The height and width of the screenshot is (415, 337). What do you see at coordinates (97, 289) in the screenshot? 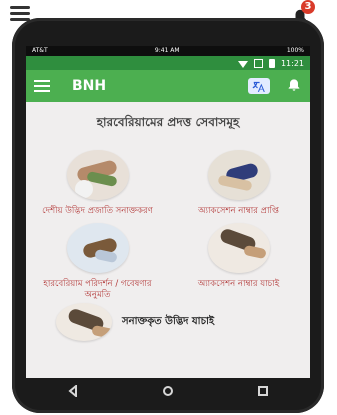
I see `service-label: হারবেরিয়াম পরিদর্শন / গবেষণার অনুমতি` at bounding box center [97, 289].